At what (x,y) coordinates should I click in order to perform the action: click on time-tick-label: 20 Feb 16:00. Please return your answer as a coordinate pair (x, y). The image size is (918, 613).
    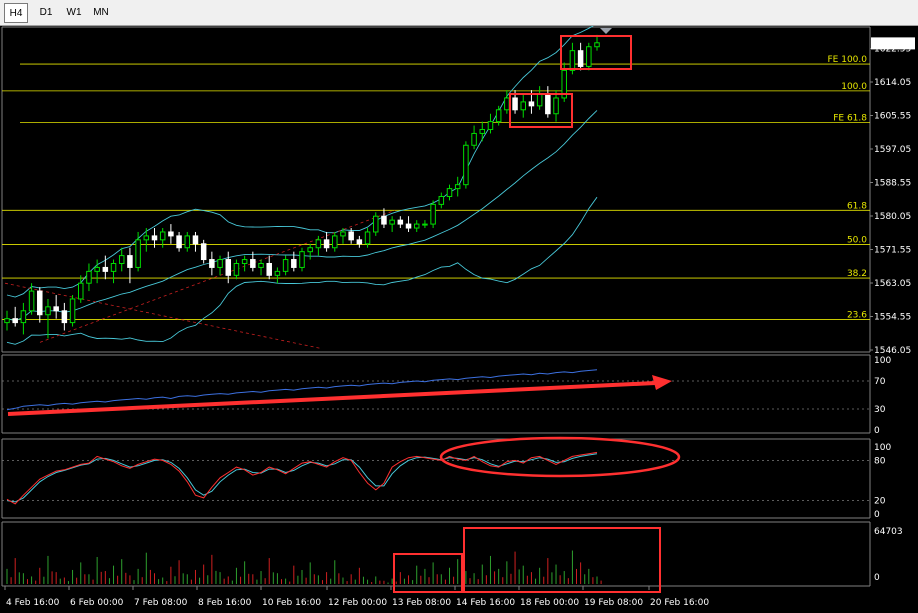
    Looking at the image, I should click on (679, 603).